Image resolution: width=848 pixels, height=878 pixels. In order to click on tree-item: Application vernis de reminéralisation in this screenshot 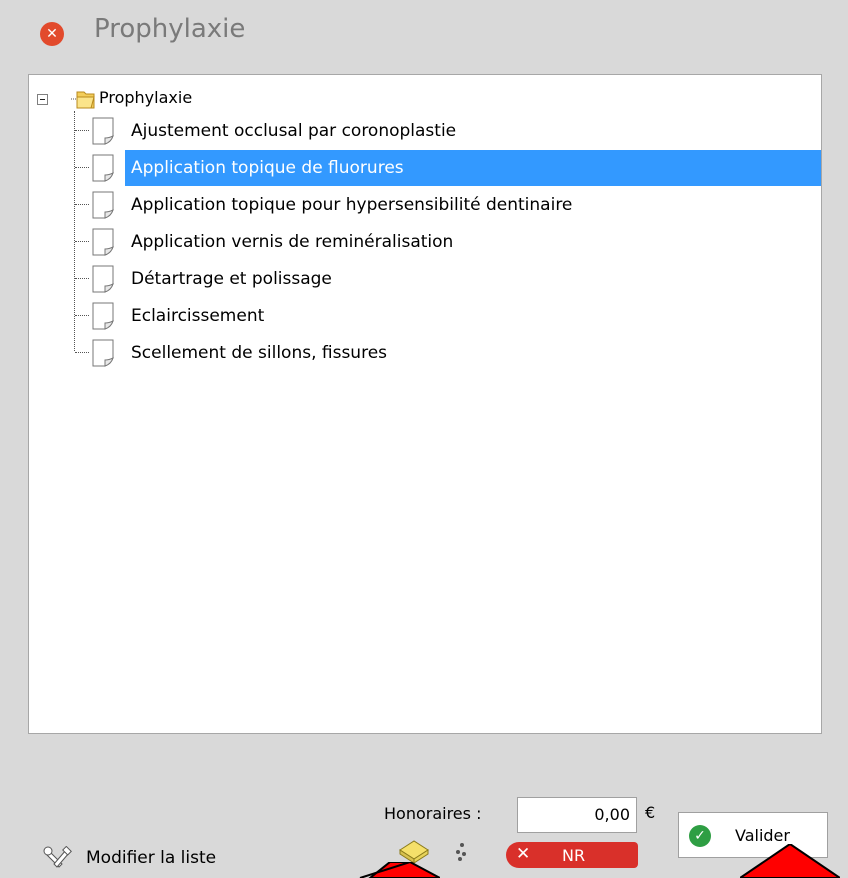, I will do `click(425, 242)`.